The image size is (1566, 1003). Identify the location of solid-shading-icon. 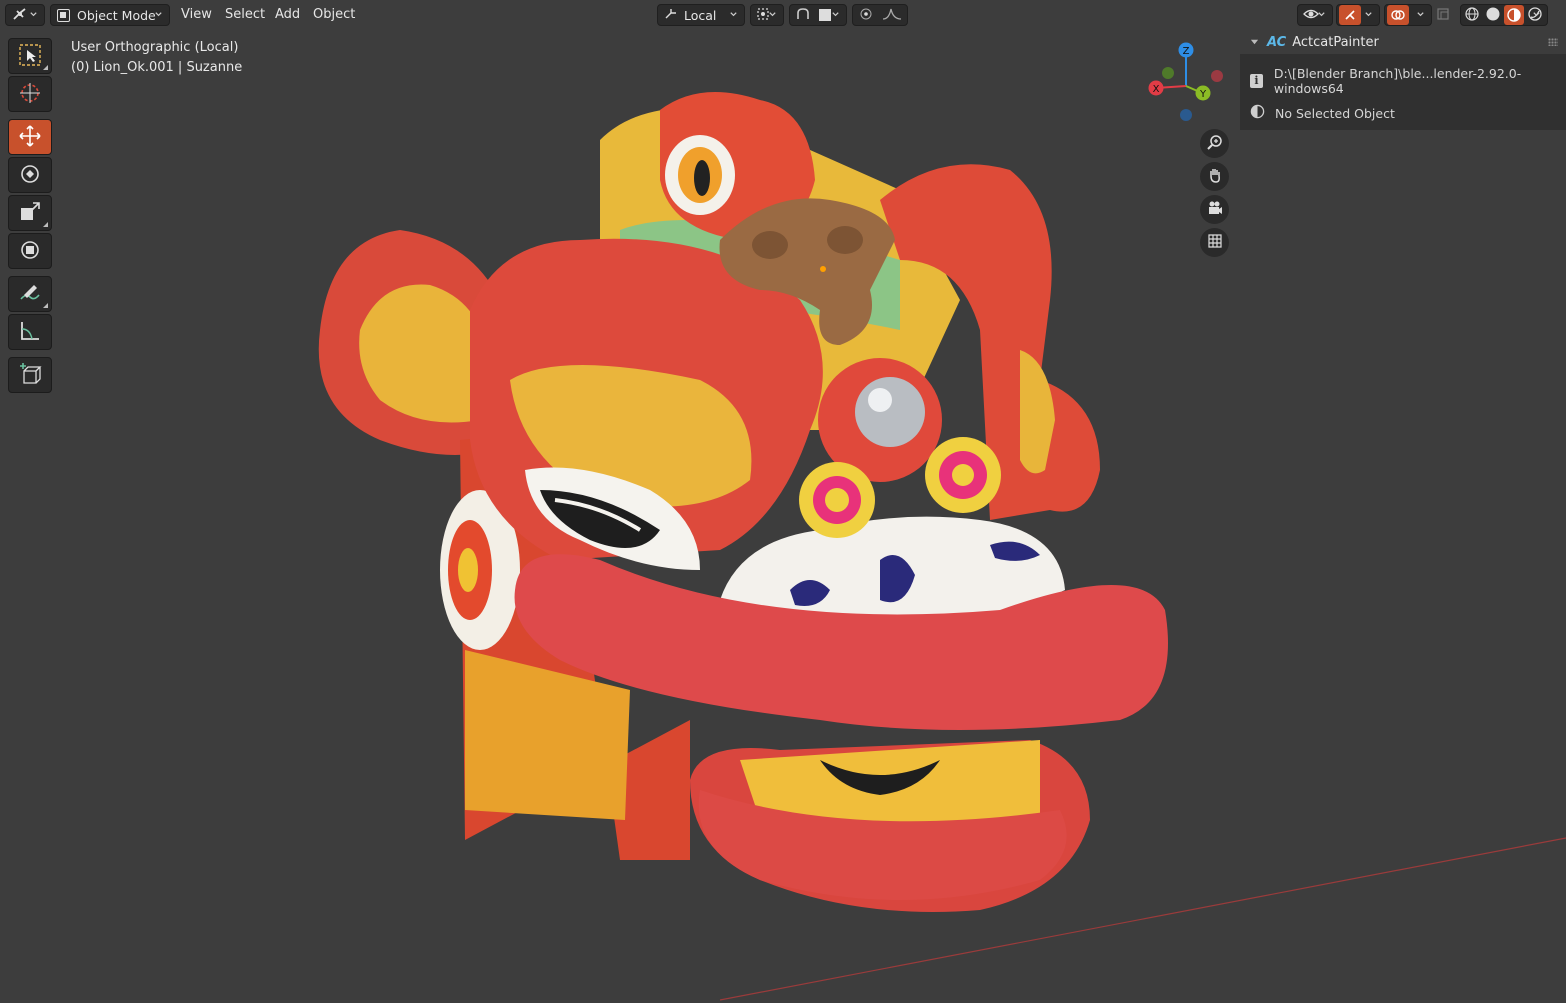
(1493, 15).